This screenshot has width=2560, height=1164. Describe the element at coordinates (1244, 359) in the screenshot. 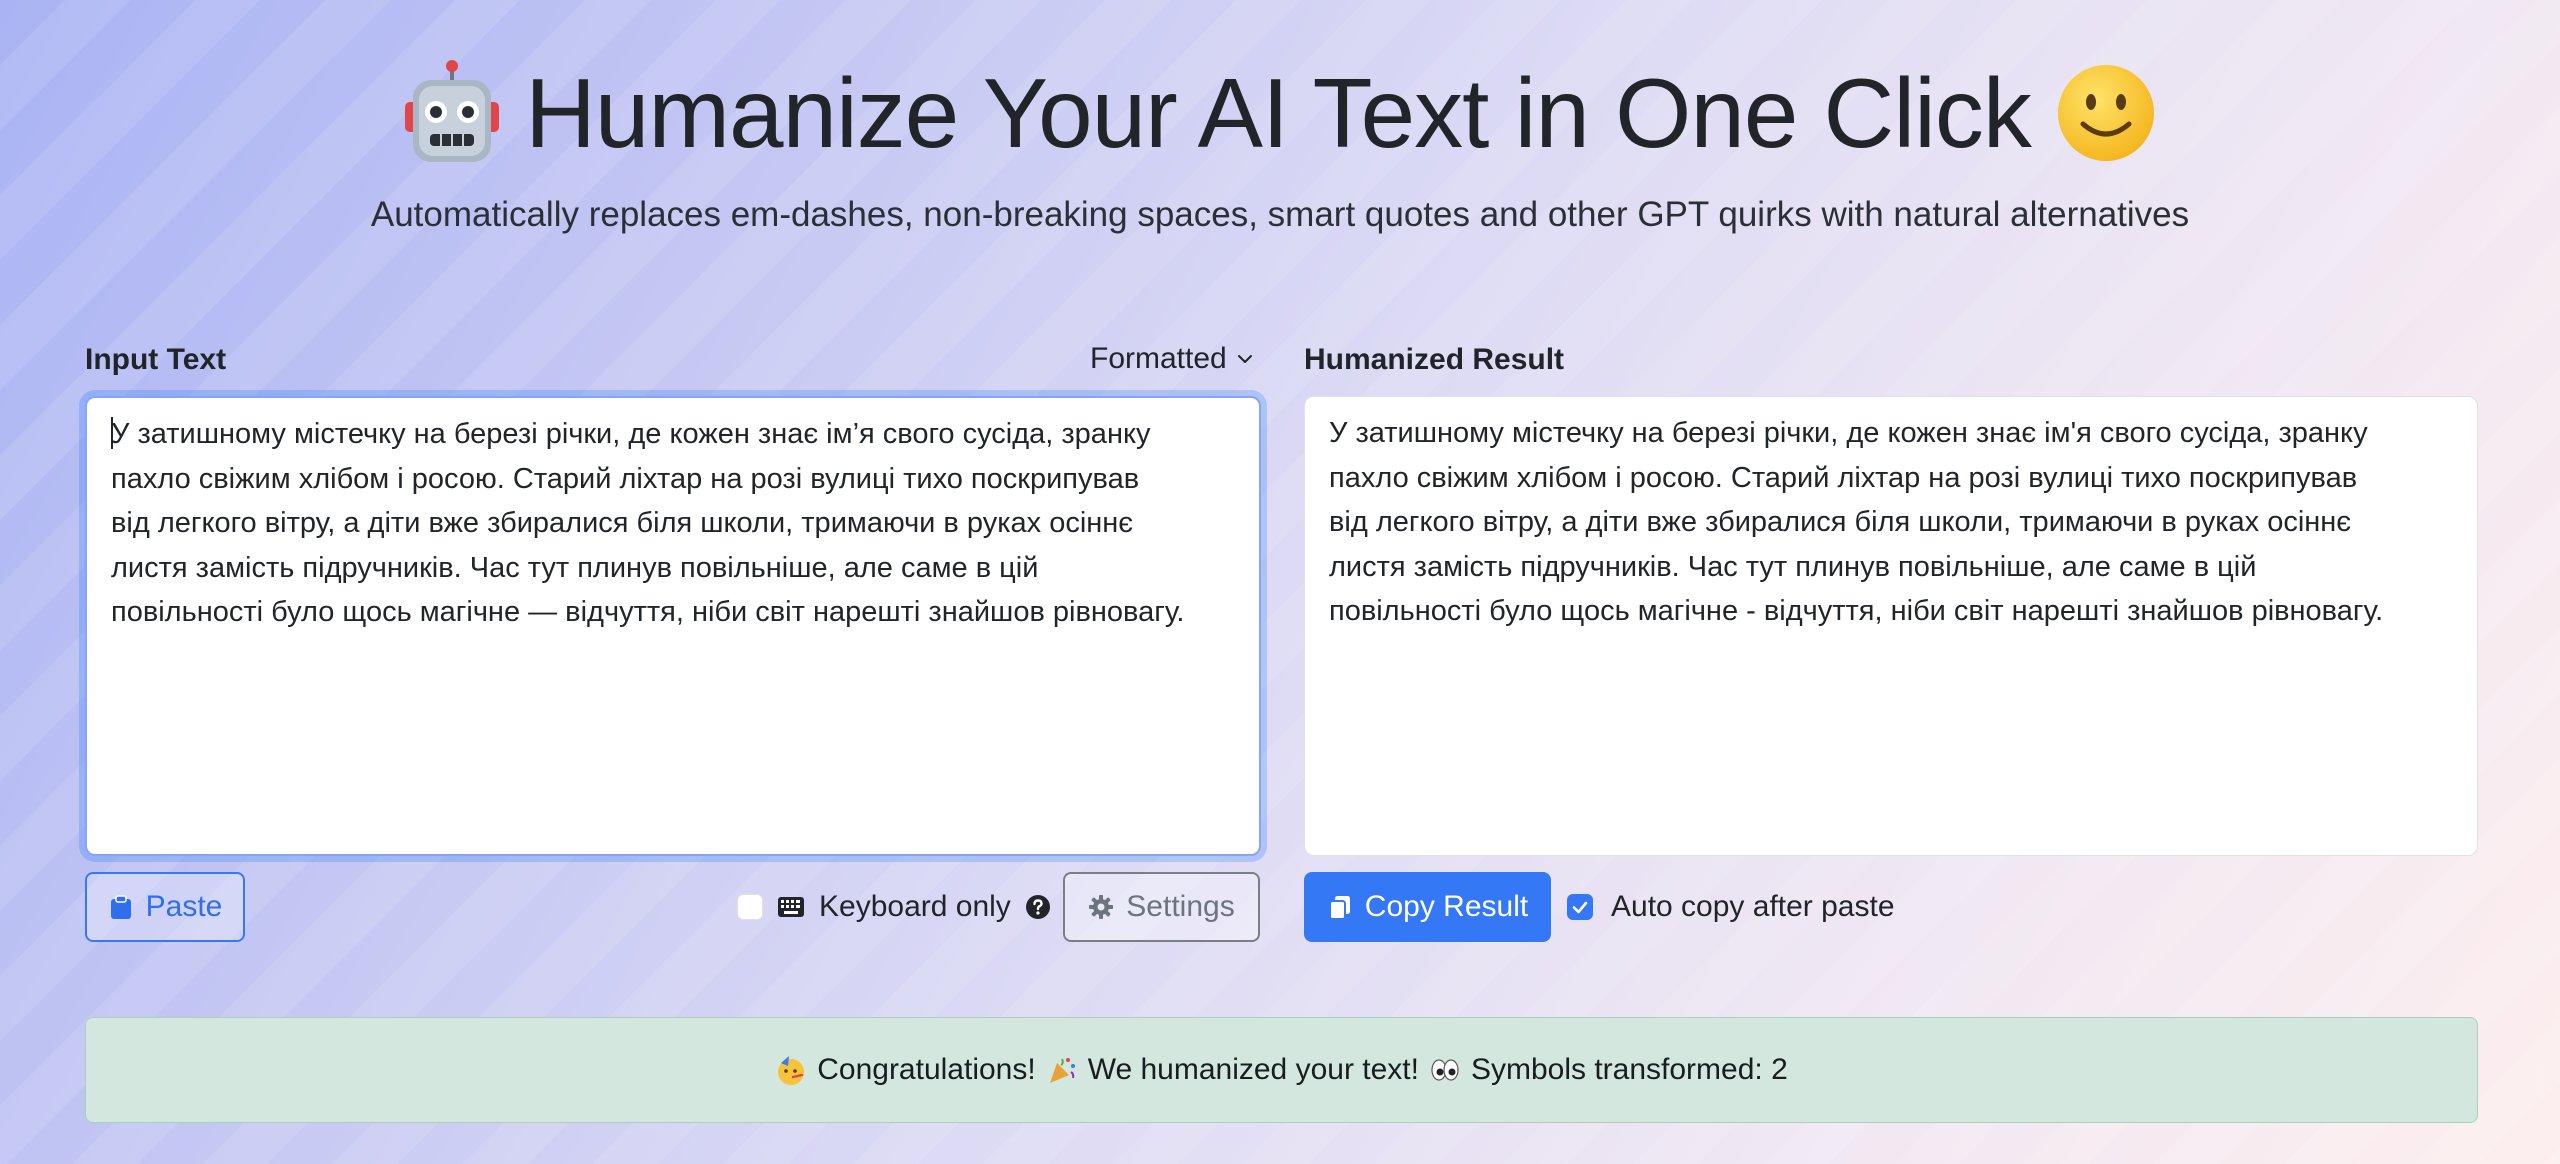

I see `chevron-down-icon` at that location.